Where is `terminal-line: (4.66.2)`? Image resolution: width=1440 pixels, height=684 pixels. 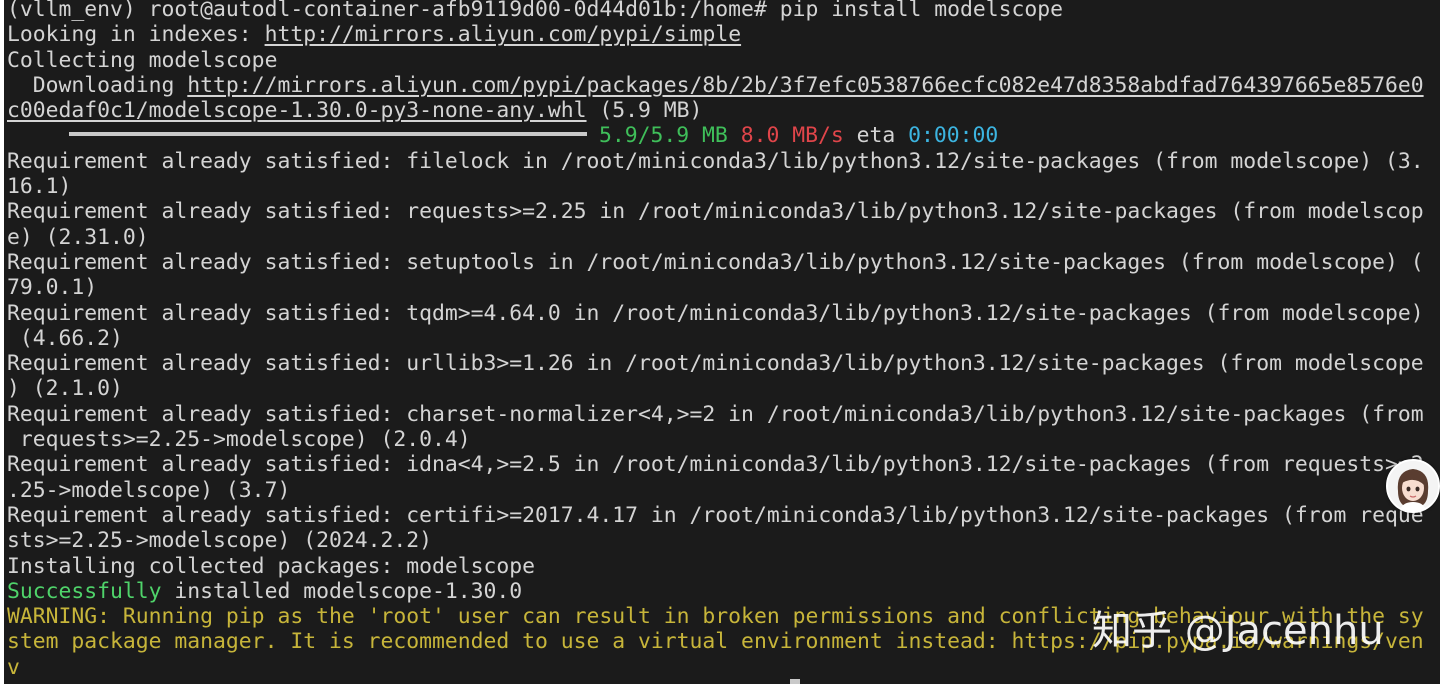
terminal-line: (4.66.2) is located at coordinates (715, 338).